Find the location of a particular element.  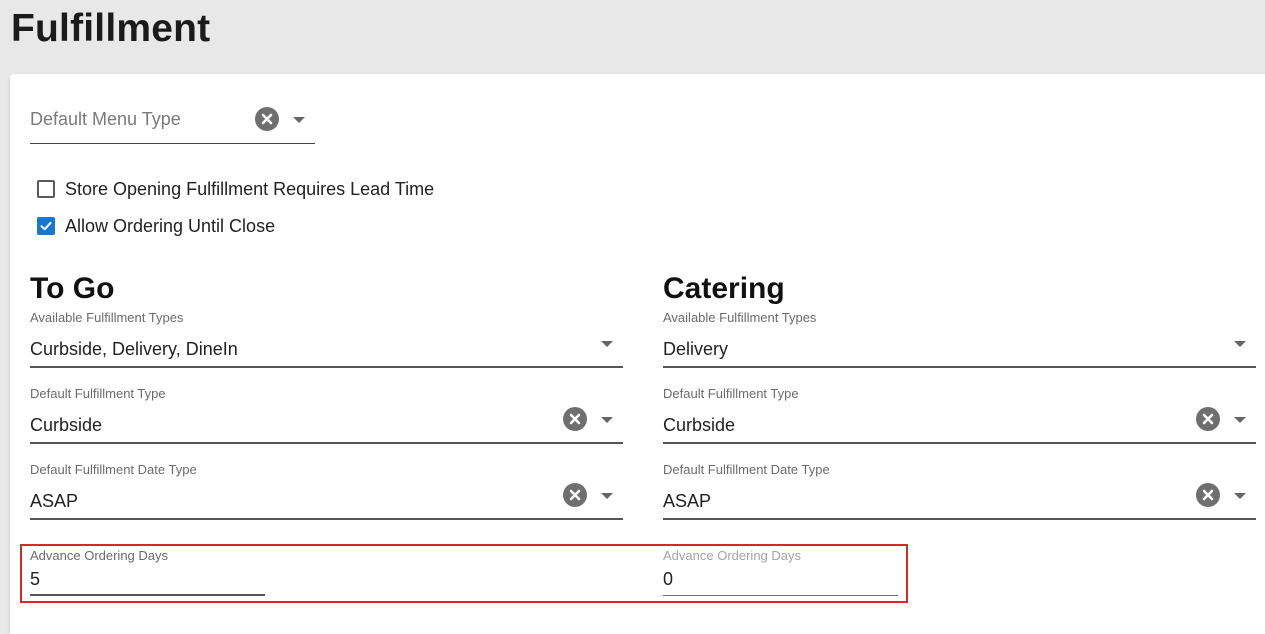

to-go-default-type-select: Default Fulfillment Type Curbside is located at coordinates (326, 415).